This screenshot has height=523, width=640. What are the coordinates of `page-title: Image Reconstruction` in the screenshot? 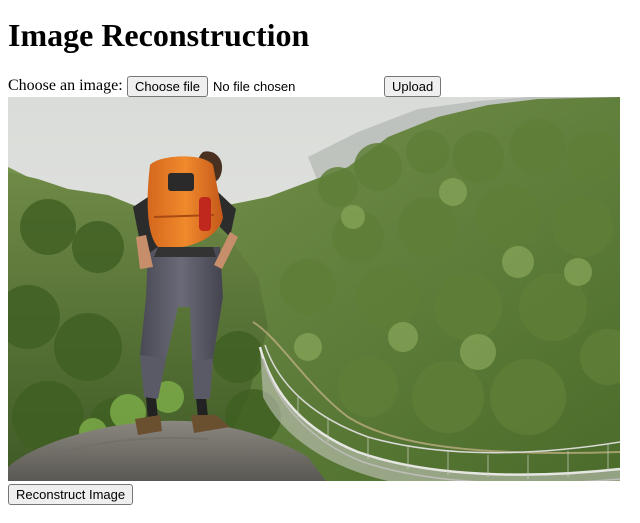 It's located at (159, 35).